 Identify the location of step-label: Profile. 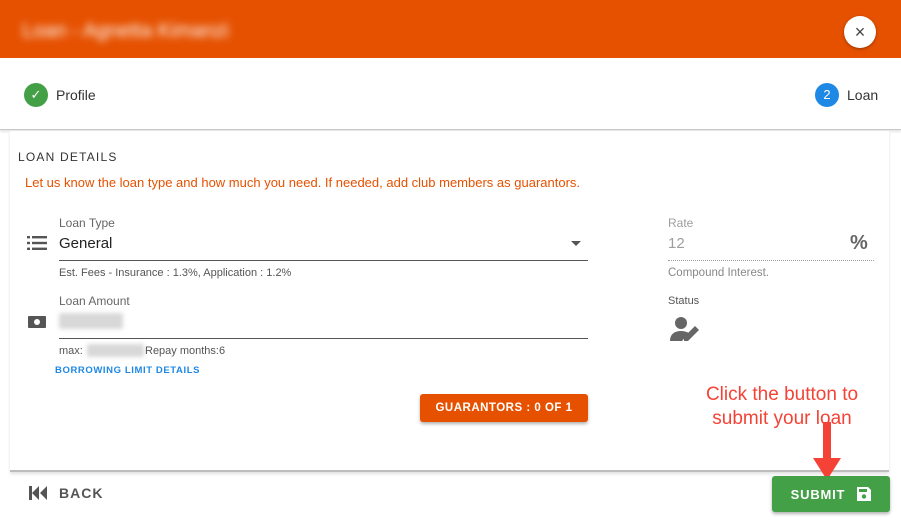
(76, 95).